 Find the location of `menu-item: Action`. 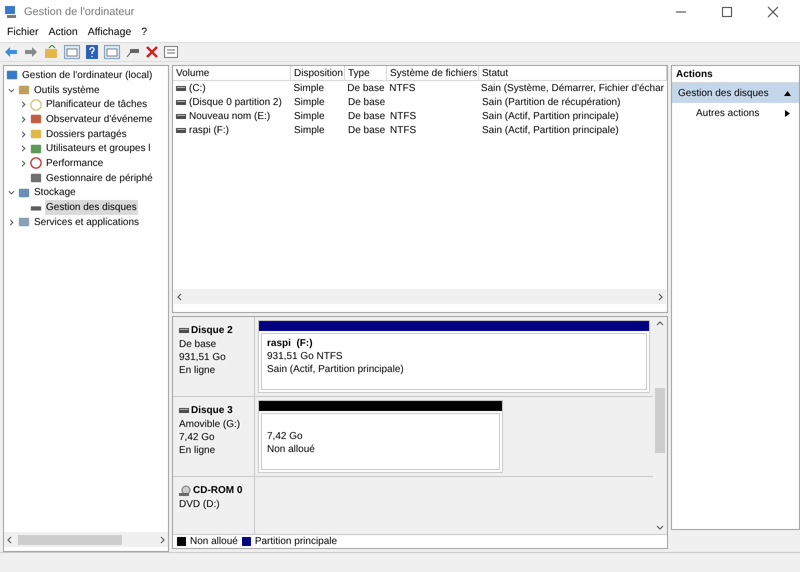

menu-item: Action is located at coordinates (63, 33).